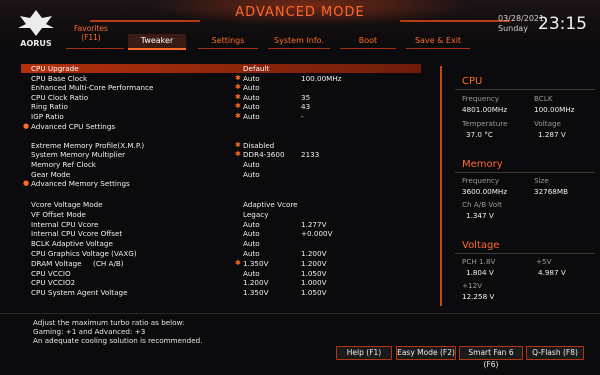 The image size is (600, 375). Describe the element at coordinates (314, 283) in the screenshot. I see `setting-current: 1.000V` at that location.